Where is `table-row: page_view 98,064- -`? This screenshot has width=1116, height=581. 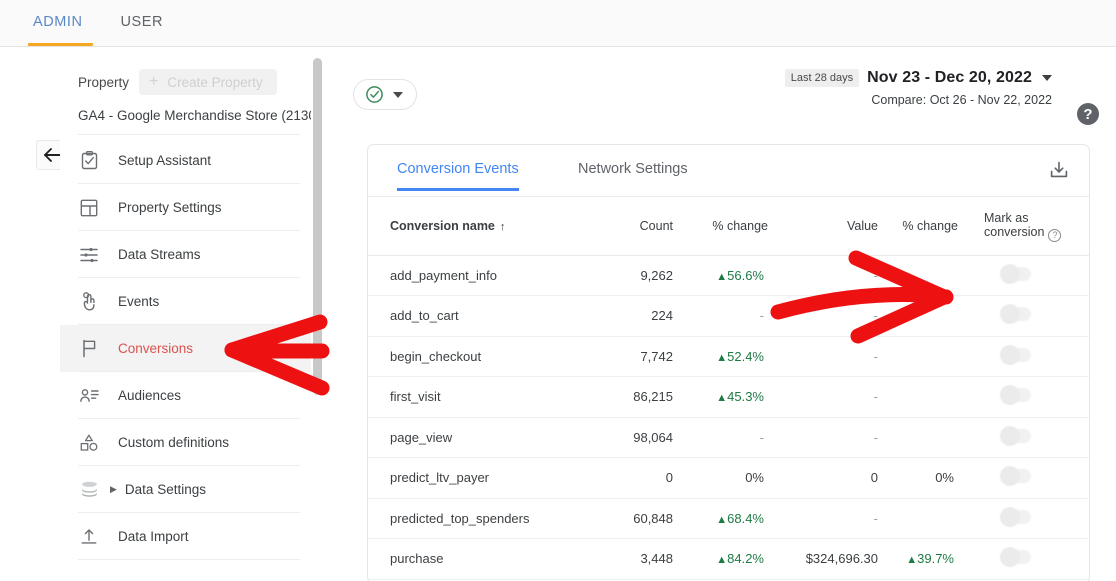
table-row: page_view 98,064- - is located at coordinates (728, 437).